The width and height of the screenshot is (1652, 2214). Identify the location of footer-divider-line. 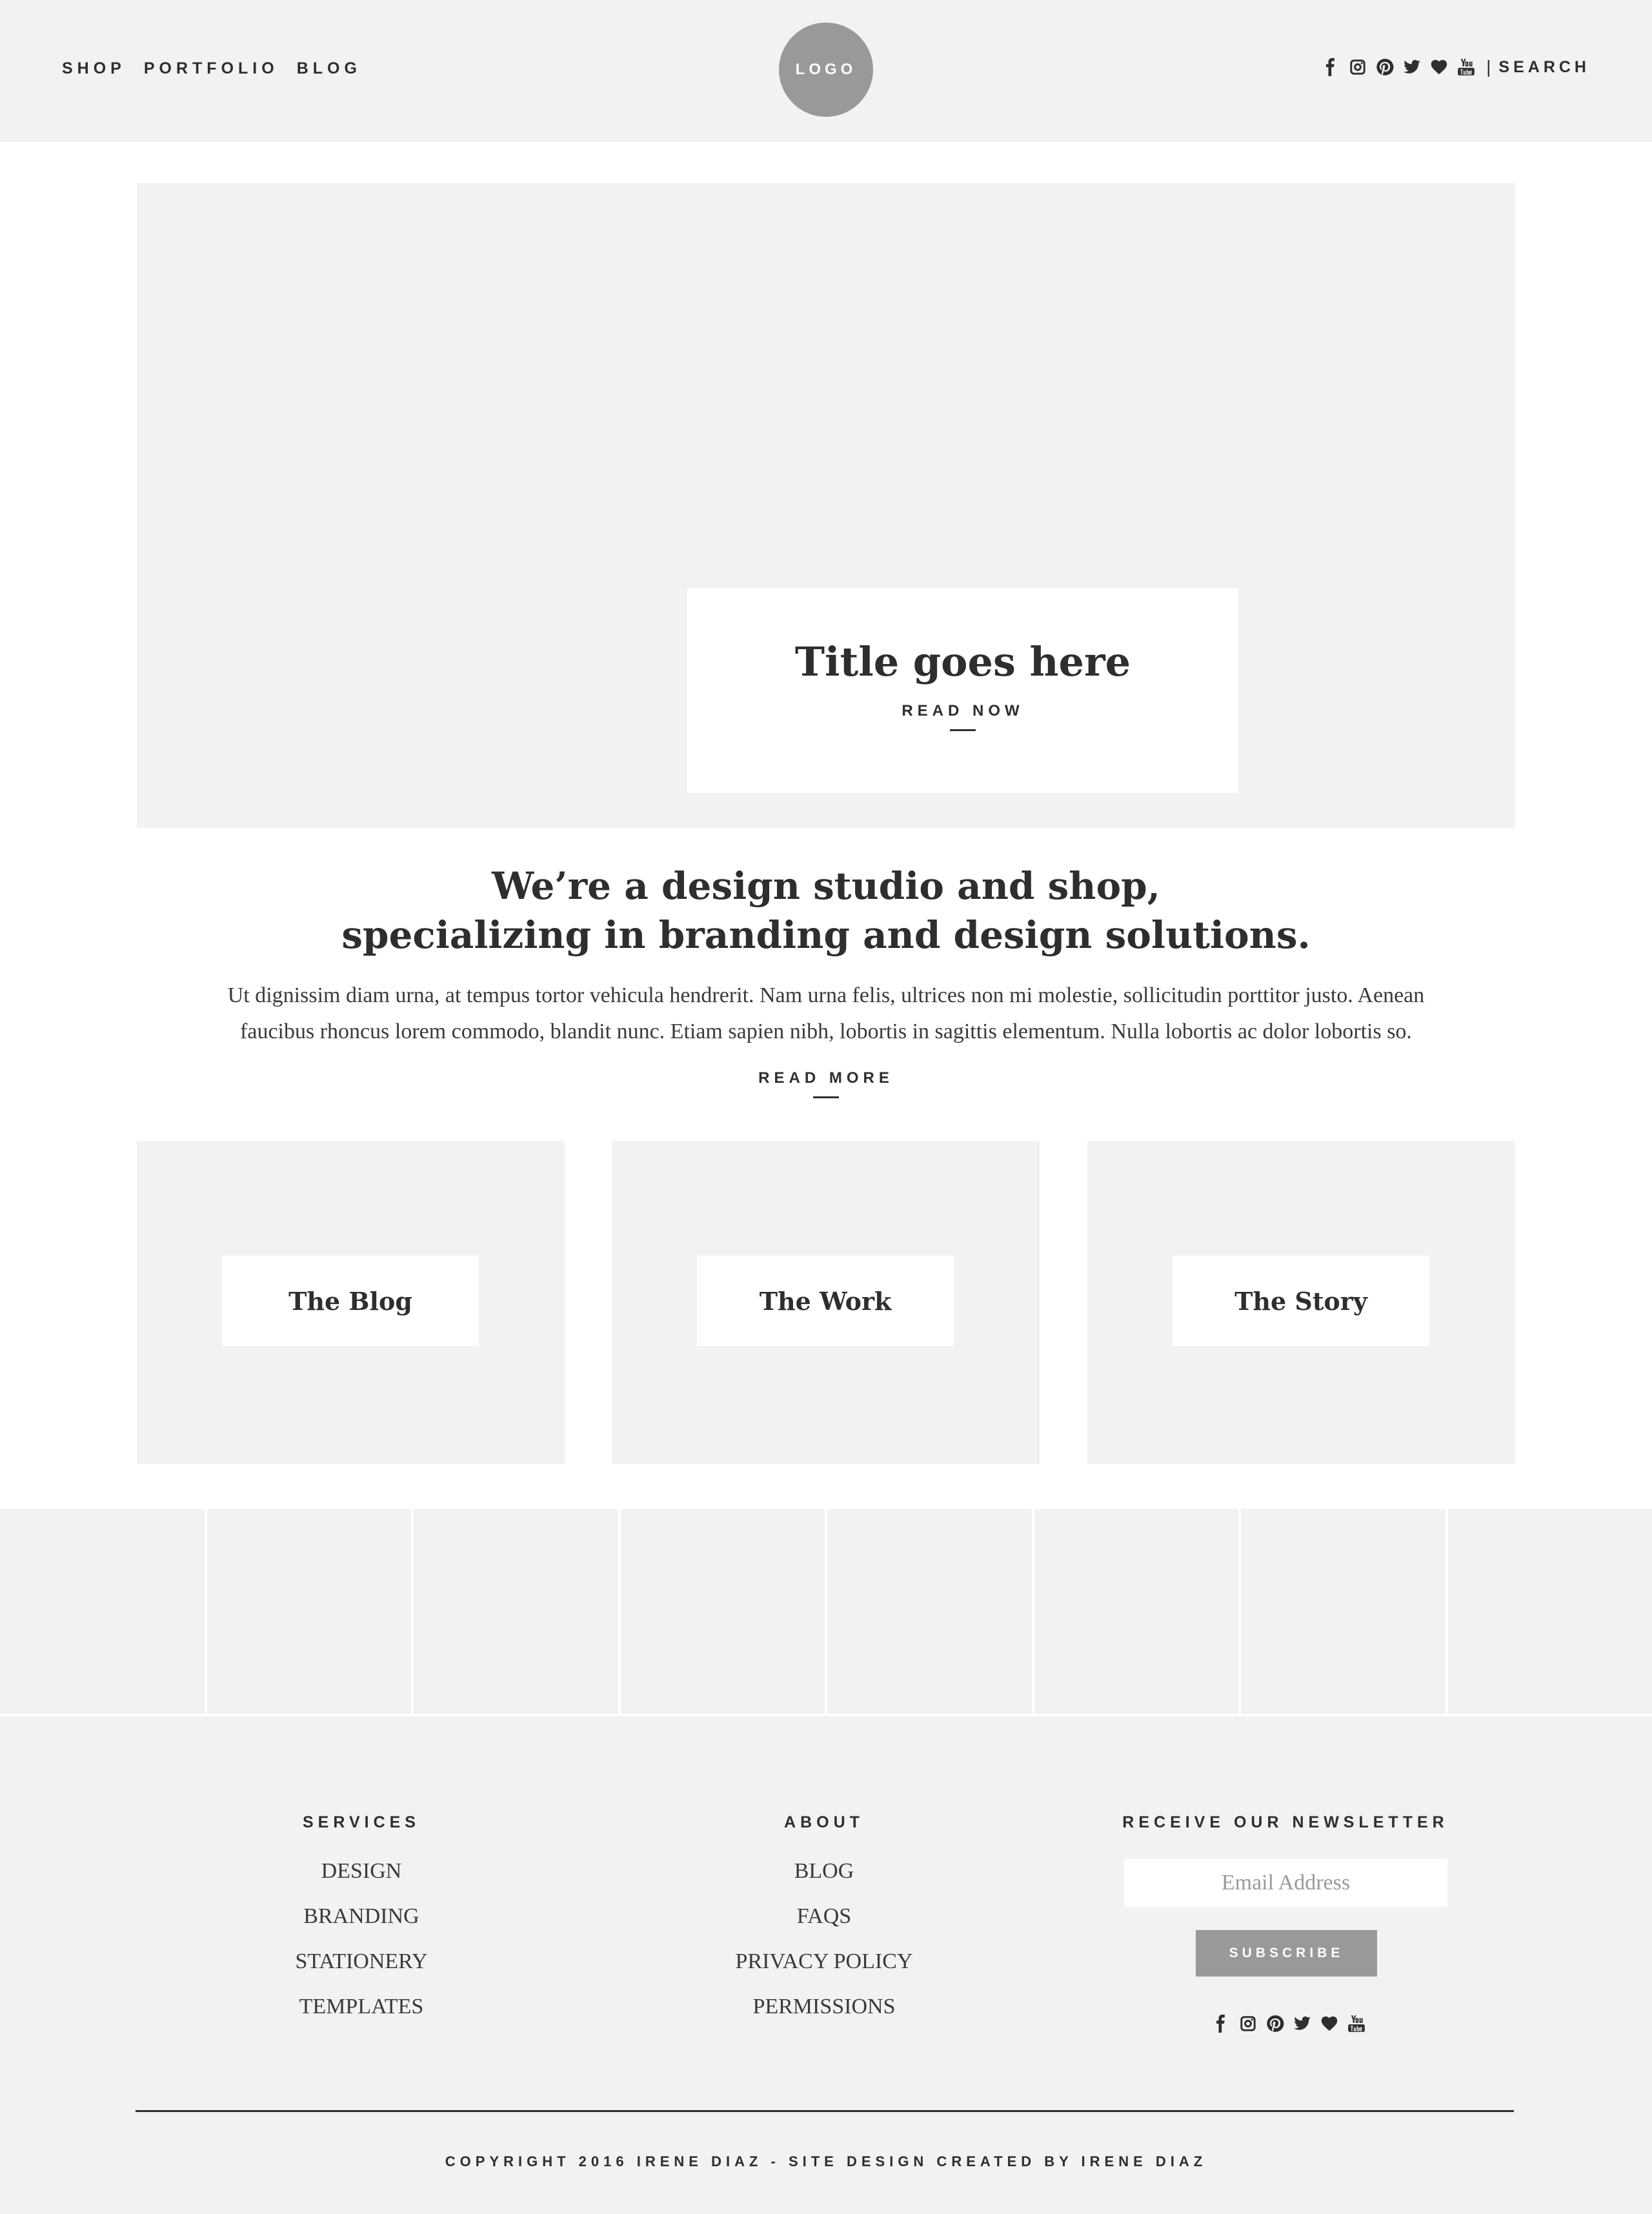
(825, 2111).